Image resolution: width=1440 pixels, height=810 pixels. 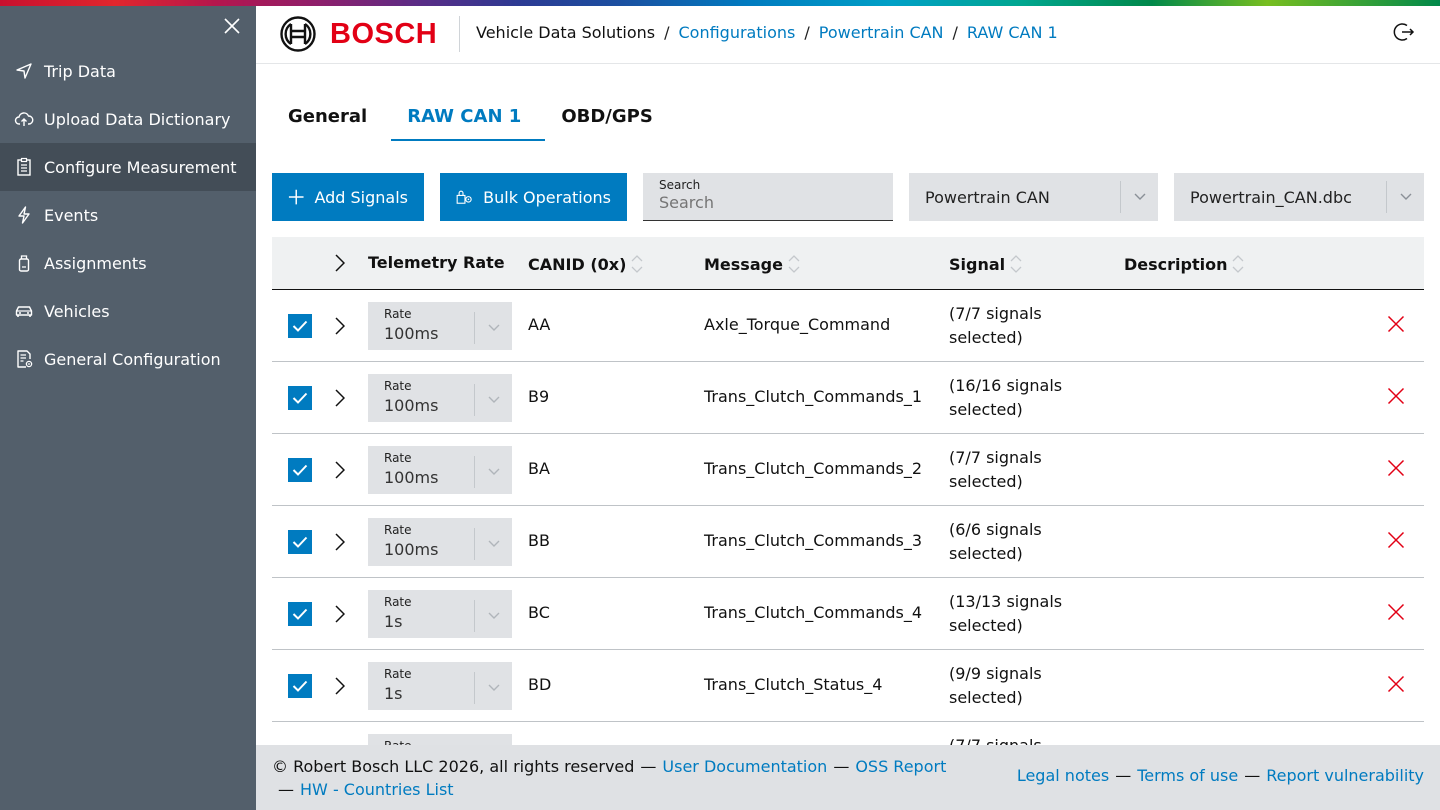 I want to click on sidebar-item-label: Upload Data Dictionary, so click(x=137, y=119).